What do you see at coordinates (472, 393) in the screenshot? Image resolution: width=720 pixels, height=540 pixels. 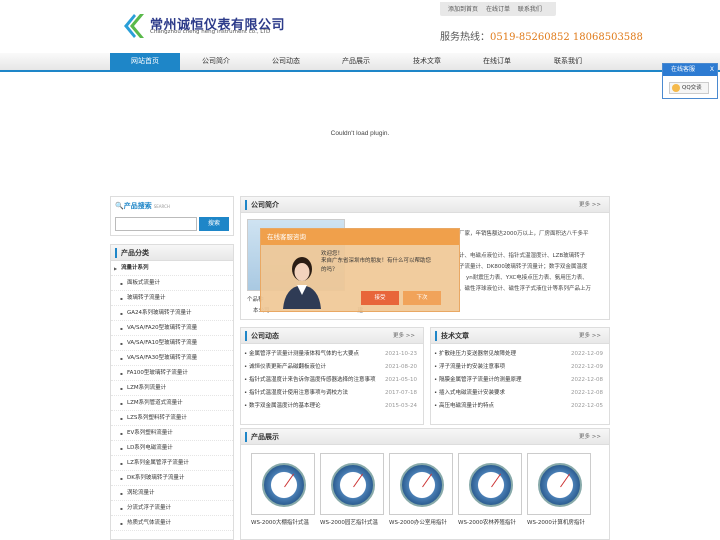 I see `tech-item-title: 插入式电磁流量计安装要求` at bounding box center [472, 393].